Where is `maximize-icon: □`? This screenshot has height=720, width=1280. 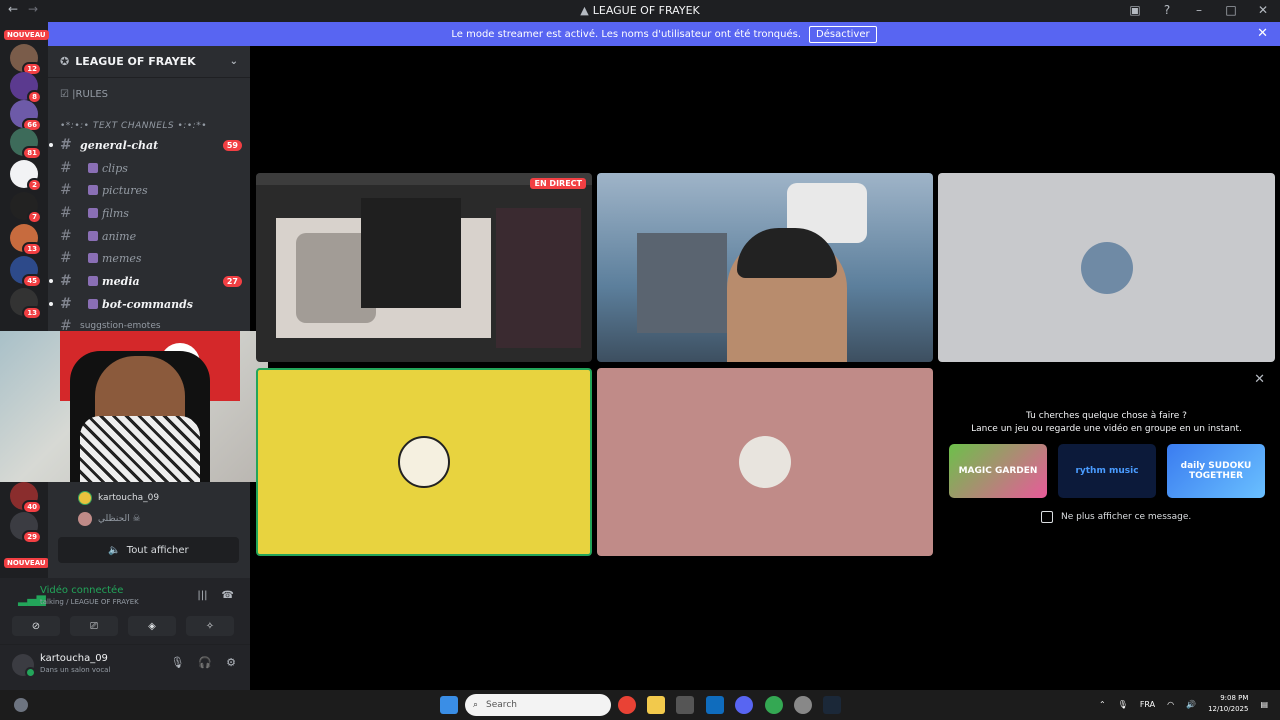 maximize-icon: □ is located at coordinates (1231, 10).